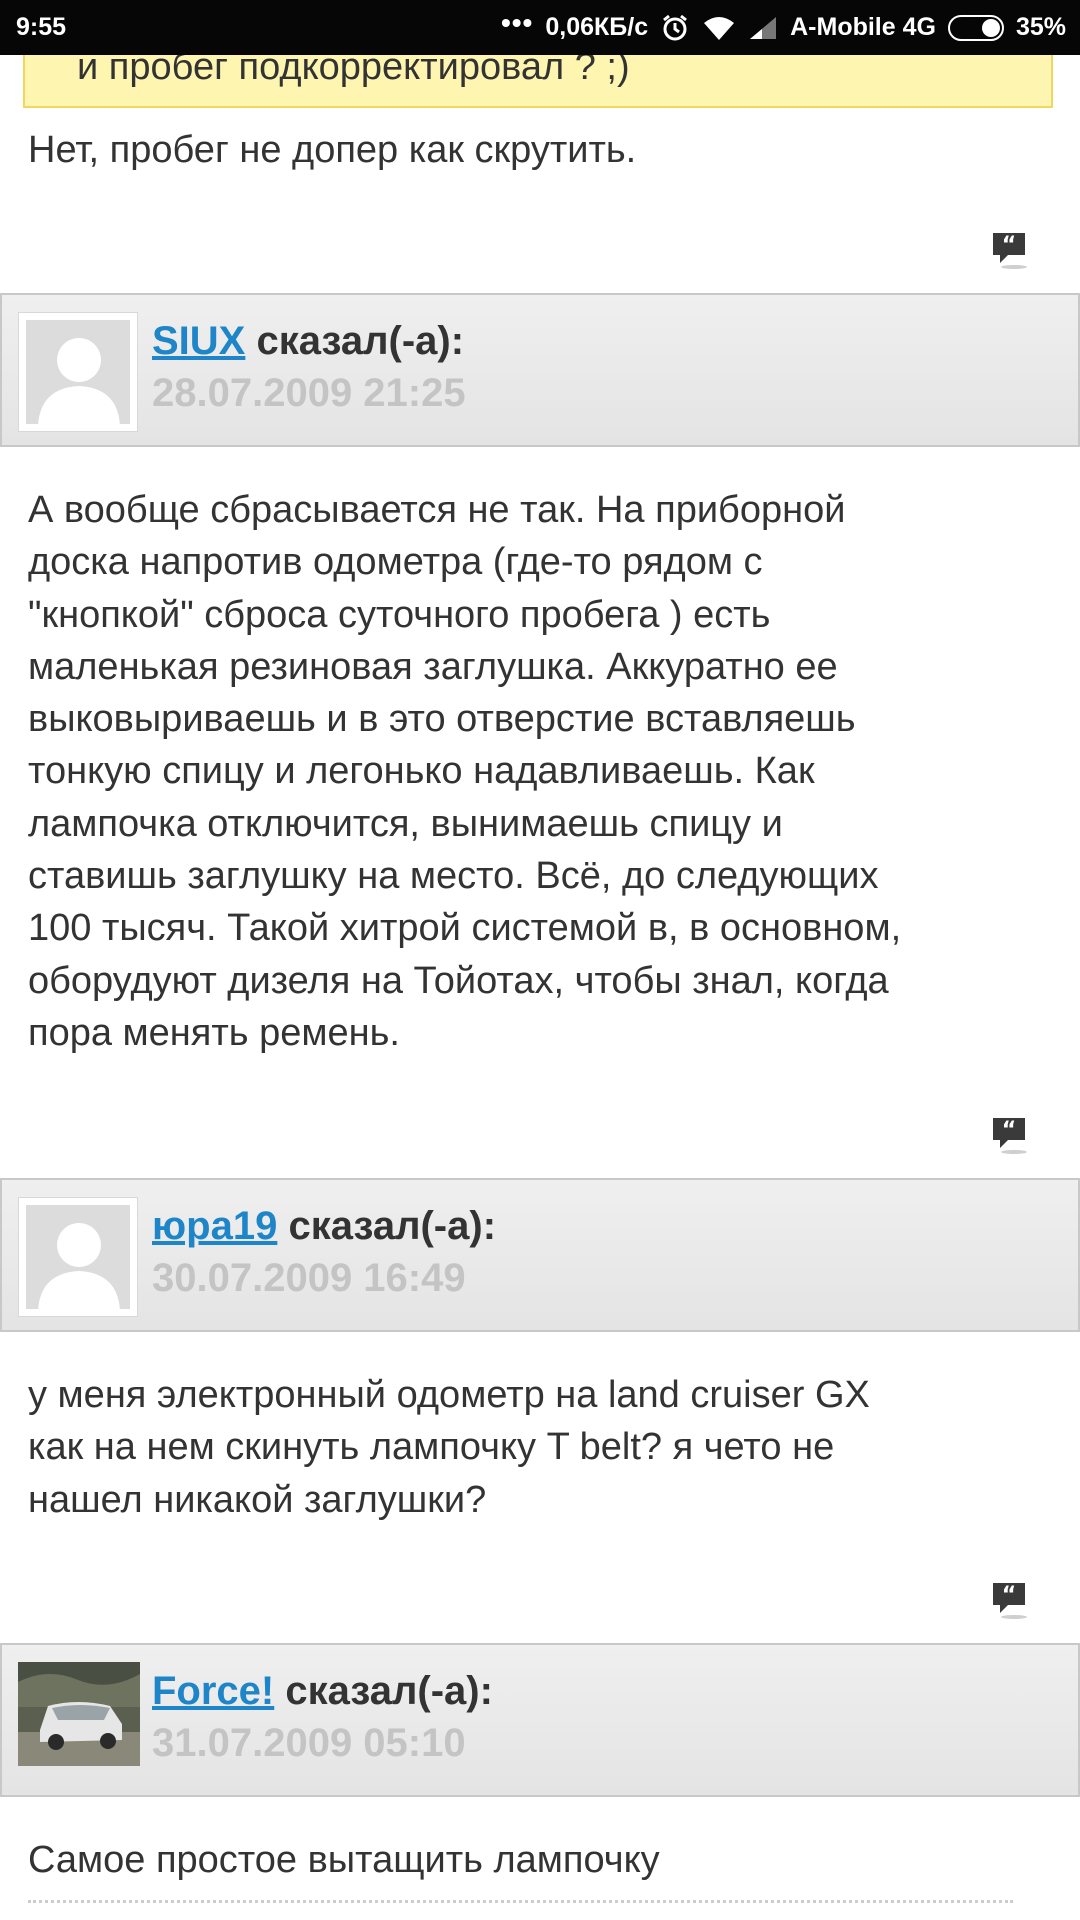  What do you see at coordinates (1040, 27) in the screenshot?
I see `battery-percent: 35%` at bounding box center [1040, 27].